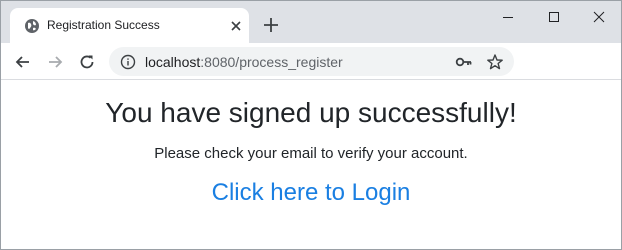  Describe the element at coordinates (495, 62) in the screenshot. I see `bookmark-star-icon` at that location.